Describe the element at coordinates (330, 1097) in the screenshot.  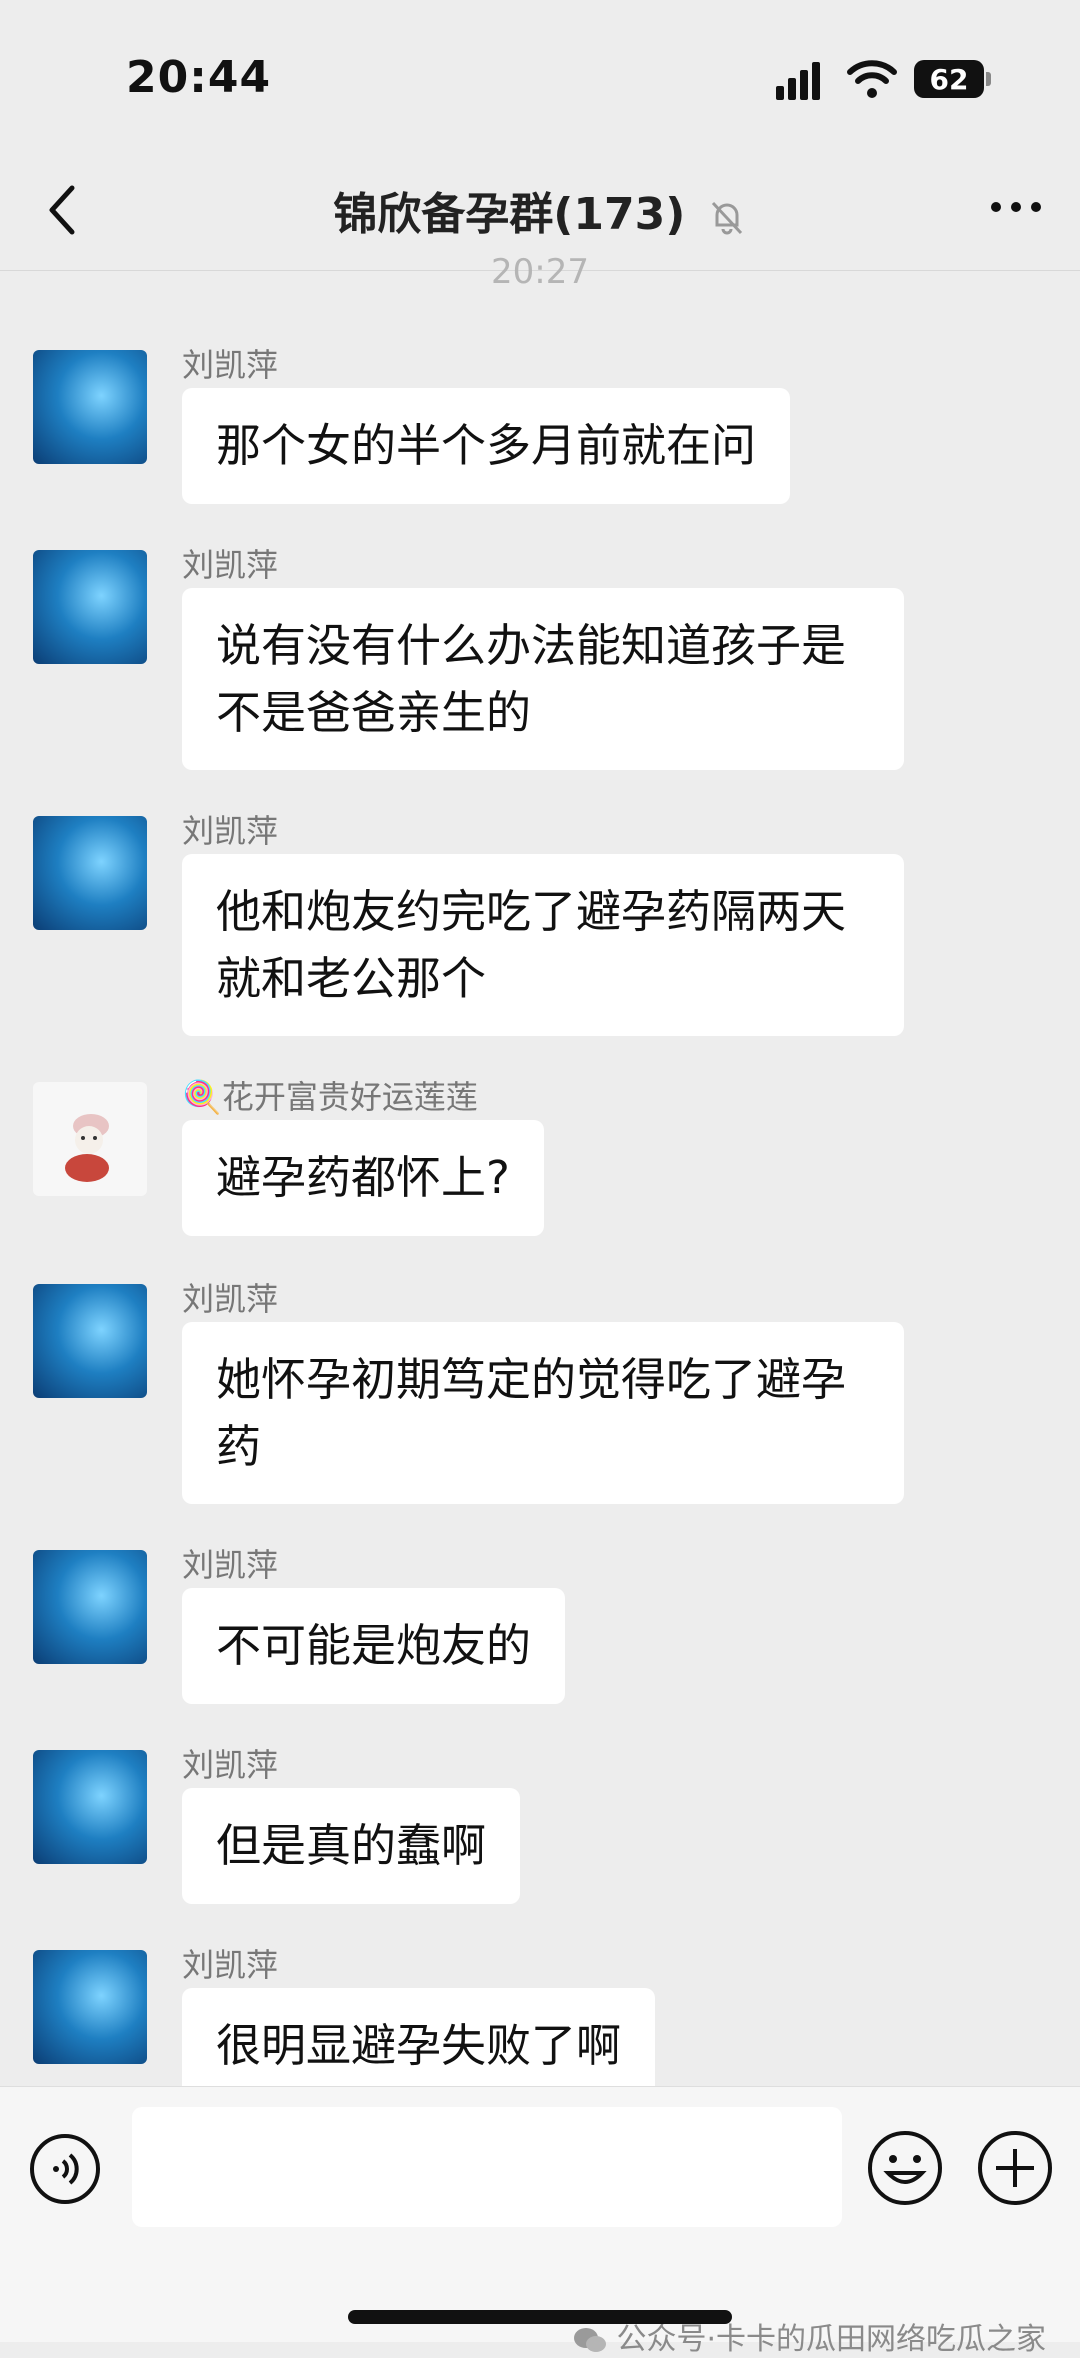
I see `sender-name: 🍭花开富贵好运莲莲` at that location.